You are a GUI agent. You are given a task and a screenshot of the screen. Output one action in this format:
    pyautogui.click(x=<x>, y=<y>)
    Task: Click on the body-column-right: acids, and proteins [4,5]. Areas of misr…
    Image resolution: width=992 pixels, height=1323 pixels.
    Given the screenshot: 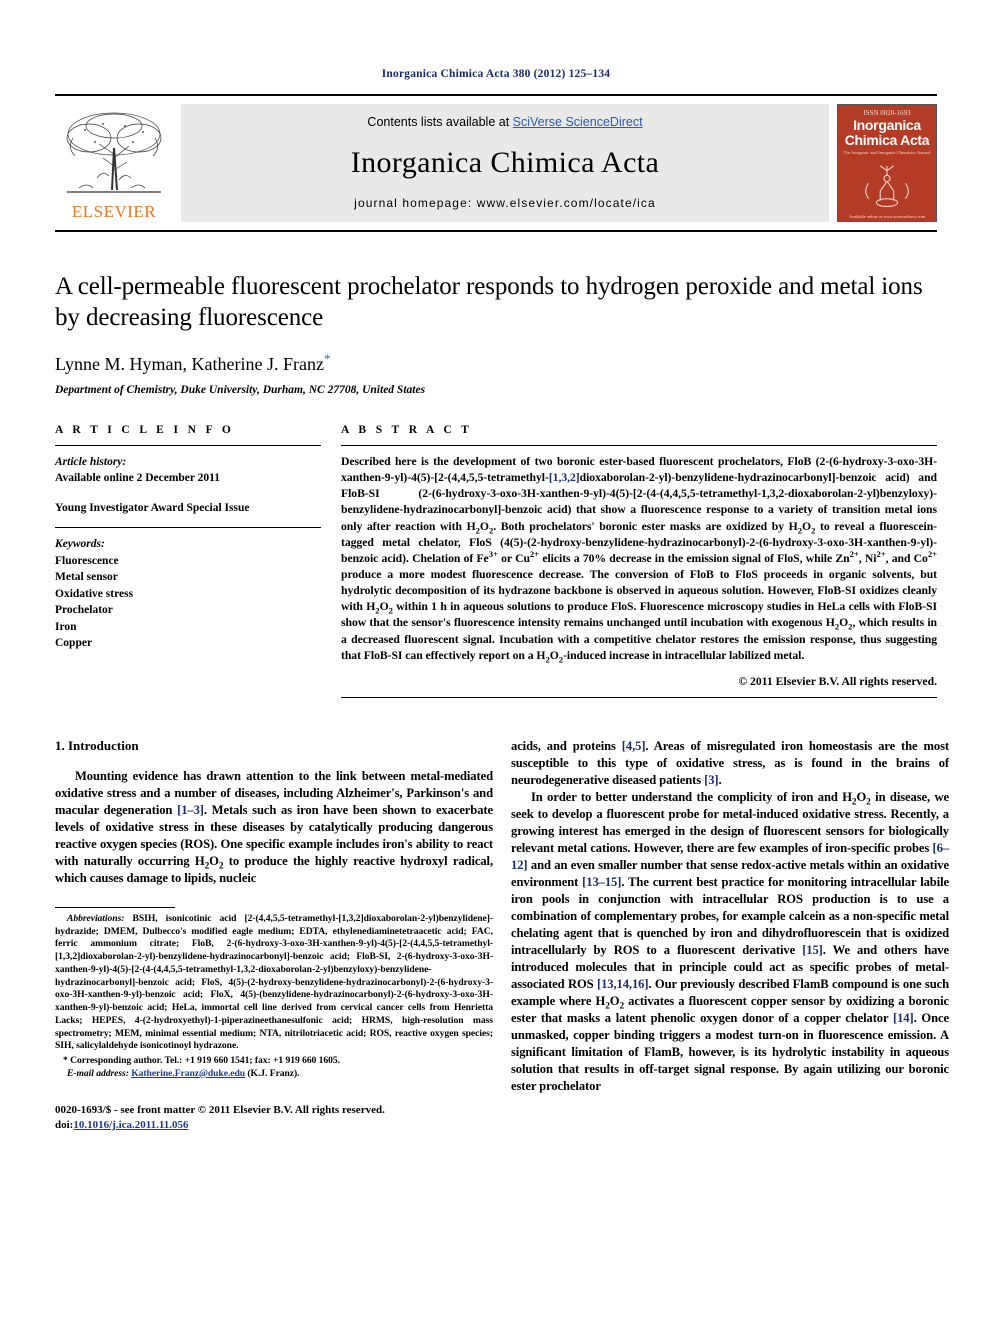 What is the action you would take?
    pyautogui.click(x=730, y=936)
    